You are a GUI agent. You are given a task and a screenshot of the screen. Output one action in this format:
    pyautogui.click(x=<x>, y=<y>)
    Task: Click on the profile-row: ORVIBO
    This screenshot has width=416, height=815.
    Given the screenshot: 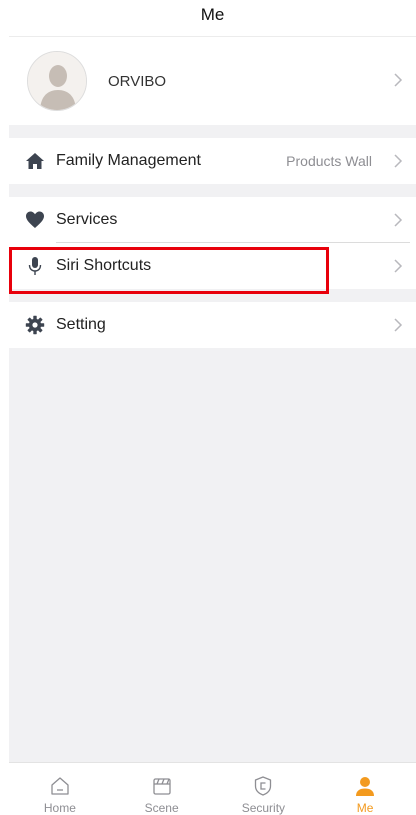 What is the action you would take?
    pyautogui.click(x=212, y=80)
    